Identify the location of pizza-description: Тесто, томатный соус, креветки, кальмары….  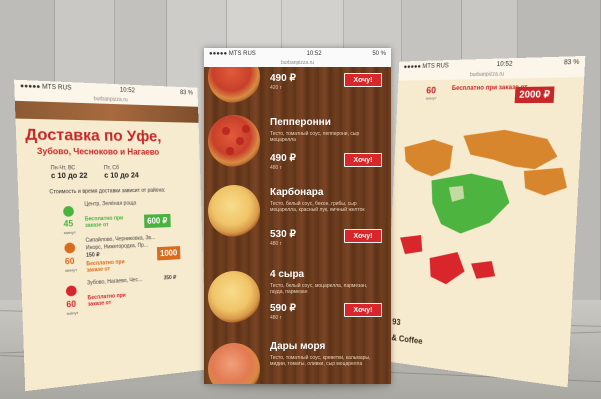
(320, 361).